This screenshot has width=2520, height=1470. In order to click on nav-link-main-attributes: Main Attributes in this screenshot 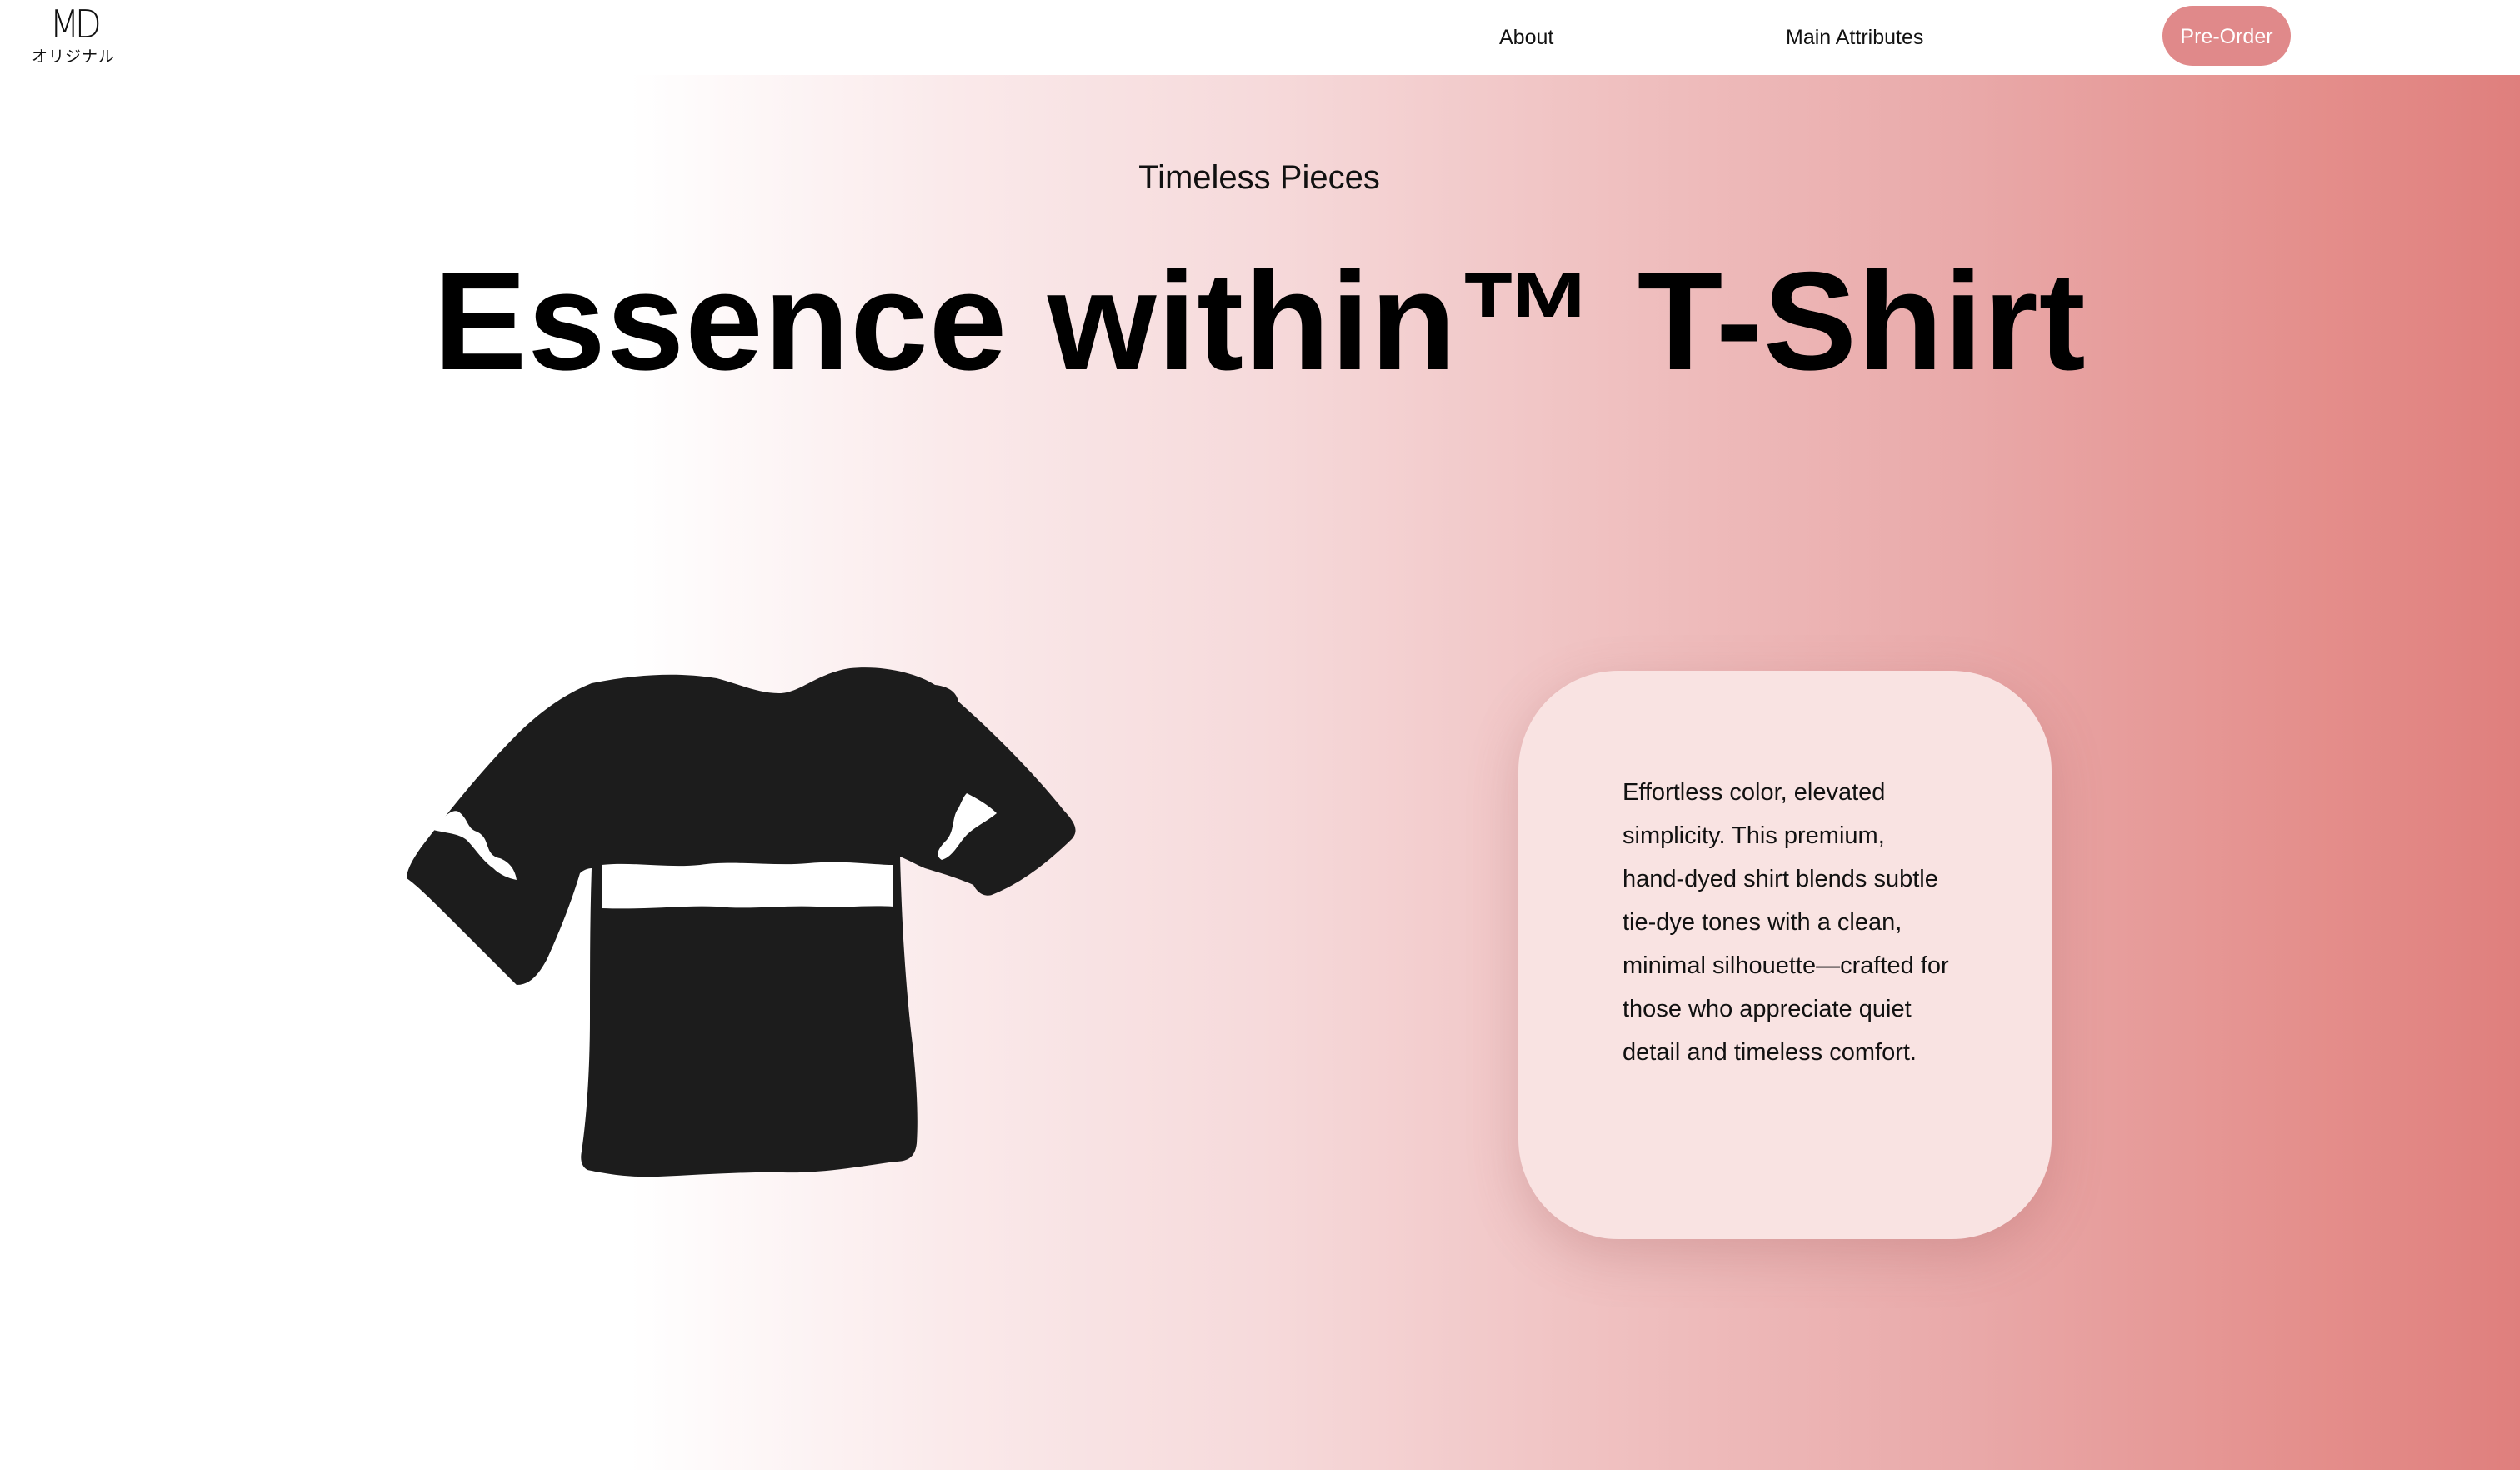, I will do `click(1855, 37)`.